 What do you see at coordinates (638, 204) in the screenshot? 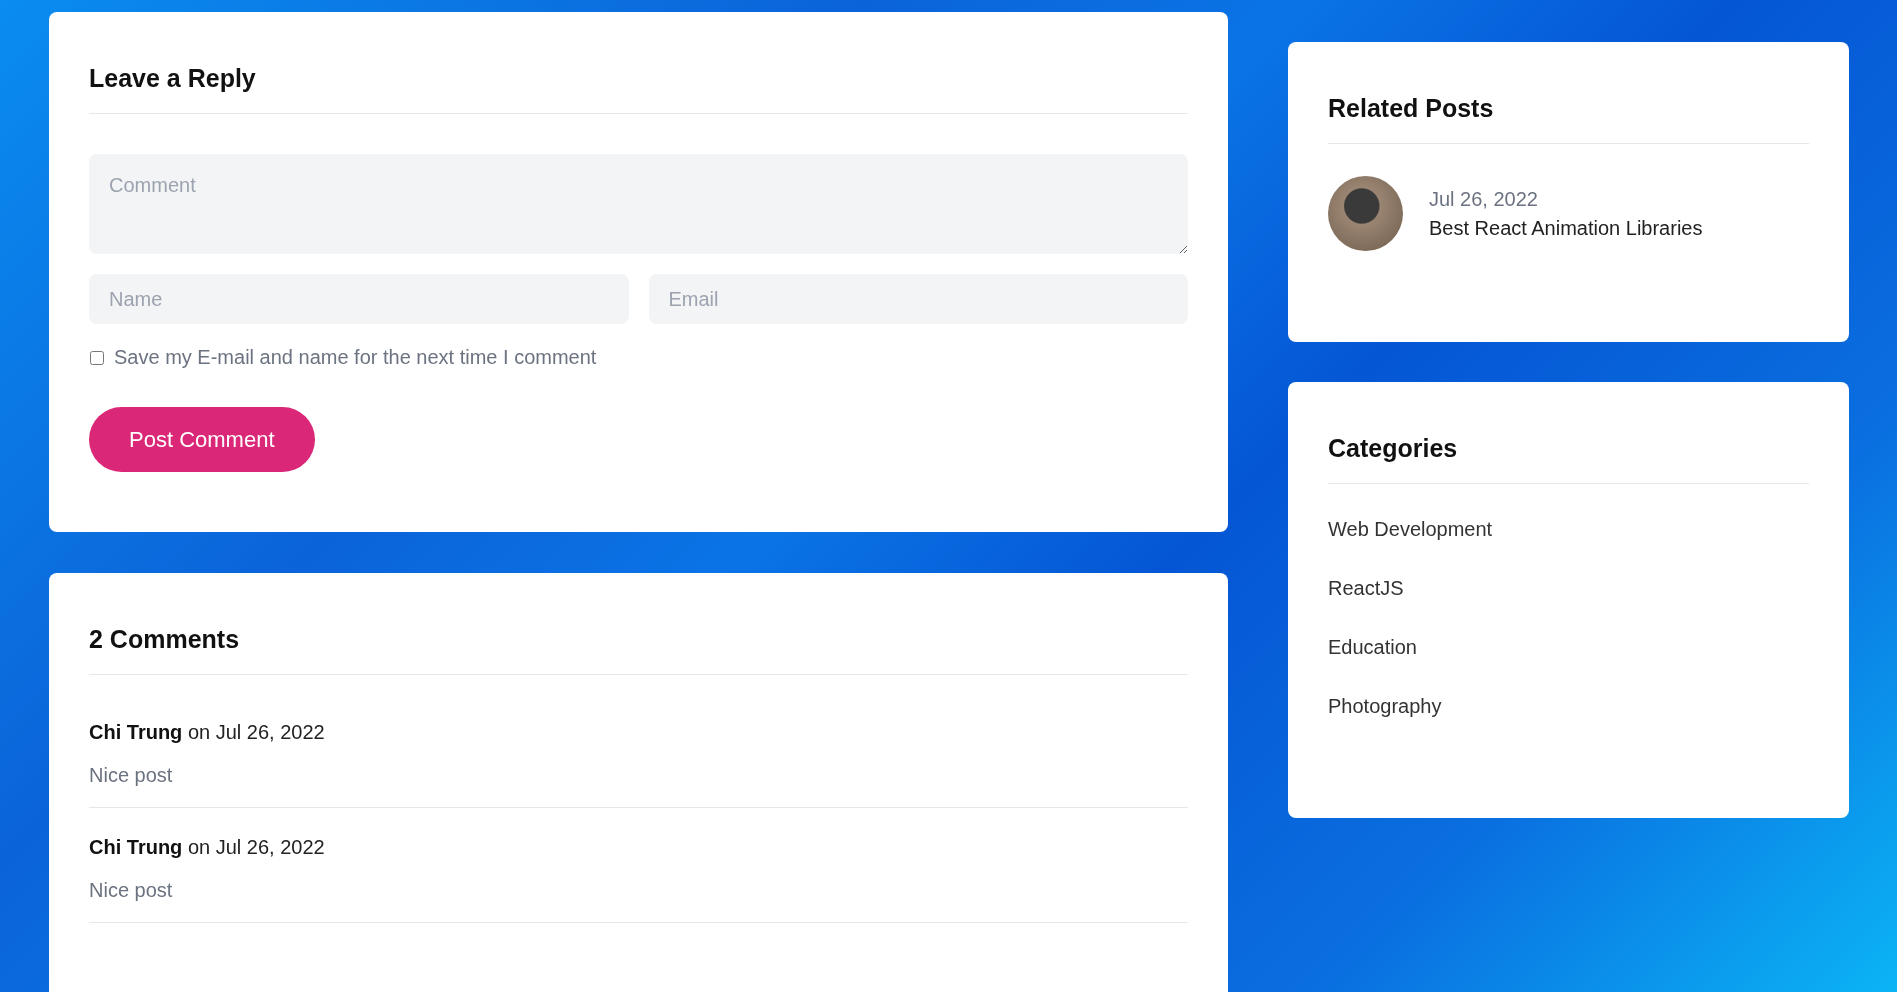
I see `comment-field: Comment` at bounding box center [638, 204].